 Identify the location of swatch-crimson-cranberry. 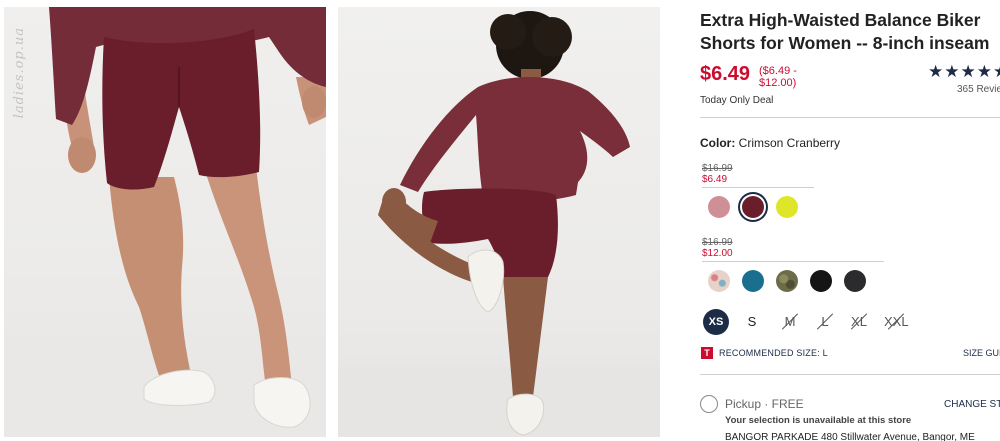
(753, 207).